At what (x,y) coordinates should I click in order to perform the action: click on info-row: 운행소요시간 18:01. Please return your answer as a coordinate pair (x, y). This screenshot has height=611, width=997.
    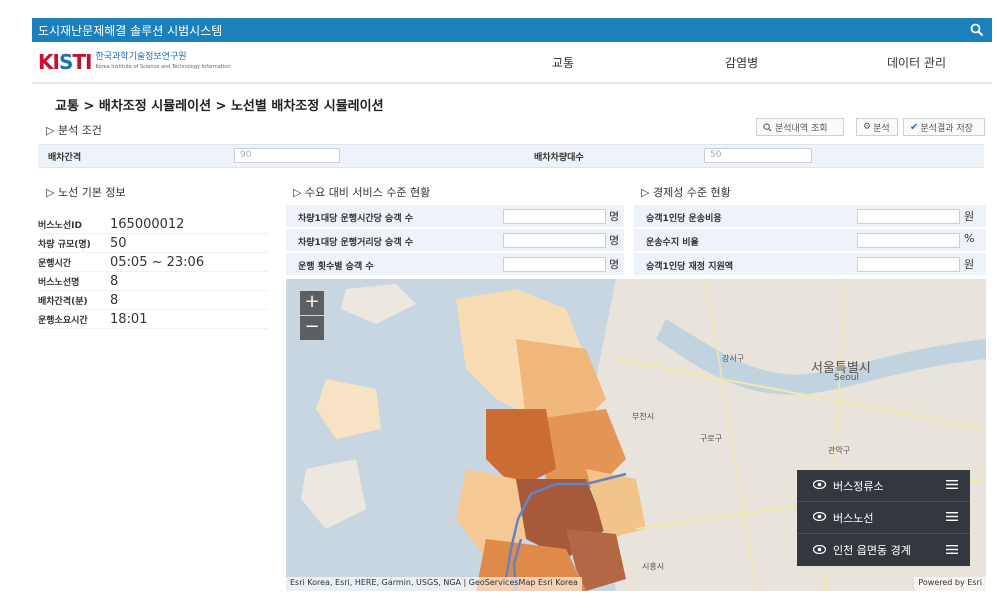
    Looking at the image, I should click on (153, 319).